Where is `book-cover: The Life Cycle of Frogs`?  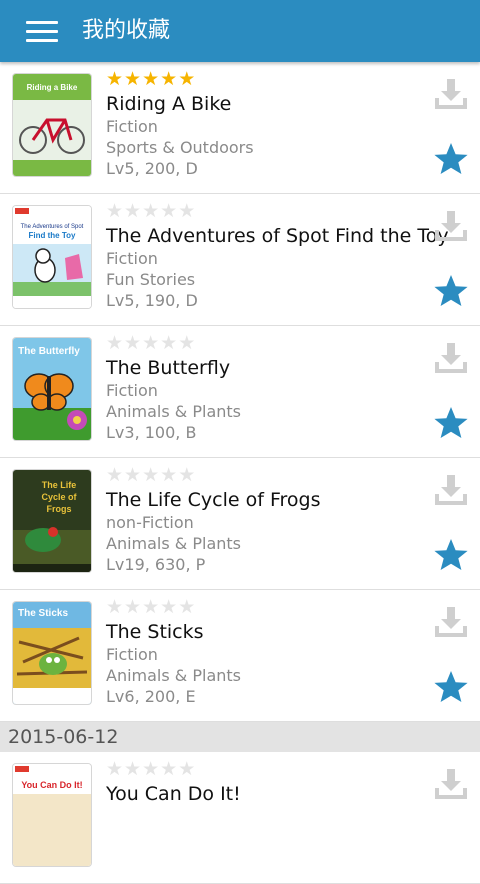
book-cover: The Life Cycle of Frogs is located at coordinates (52, 521).